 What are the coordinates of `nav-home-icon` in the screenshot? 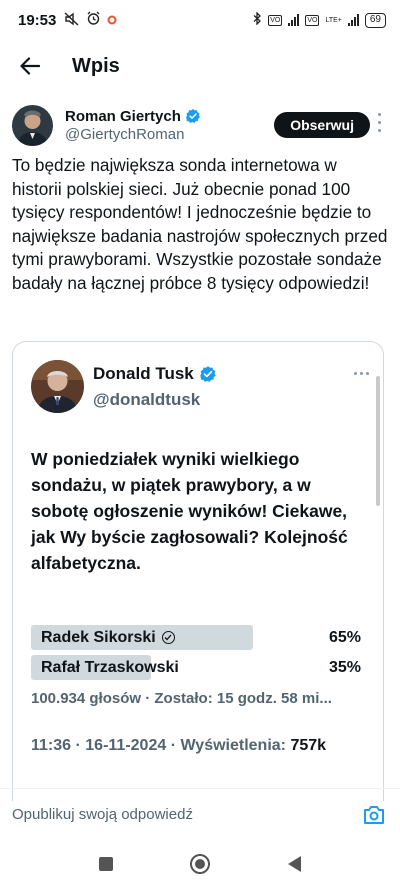 It's located at (200, 864).